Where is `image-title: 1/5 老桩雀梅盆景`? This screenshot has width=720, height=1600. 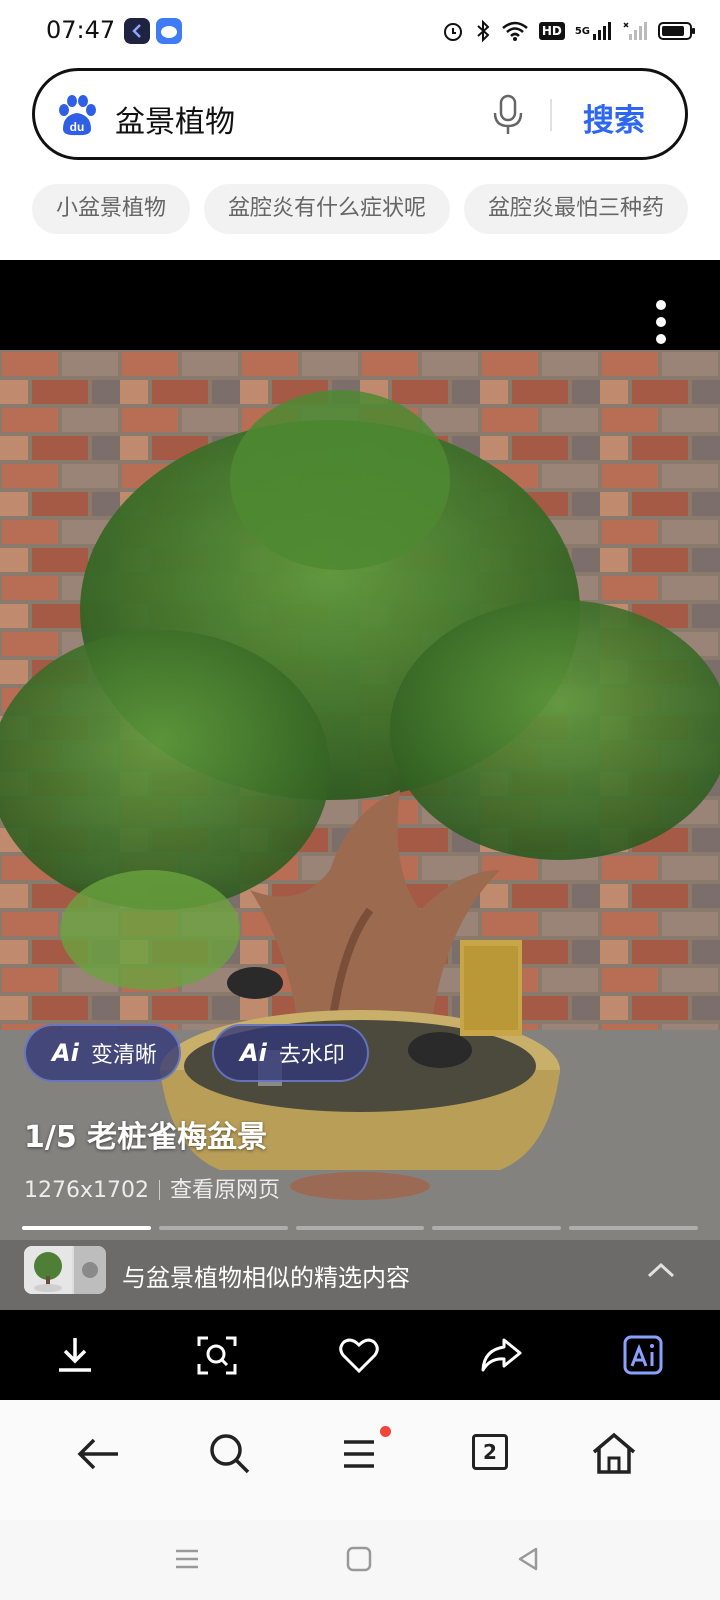
image-title: 1/5 老桩雀梅盆景 is located at coordinates (146, 1137).